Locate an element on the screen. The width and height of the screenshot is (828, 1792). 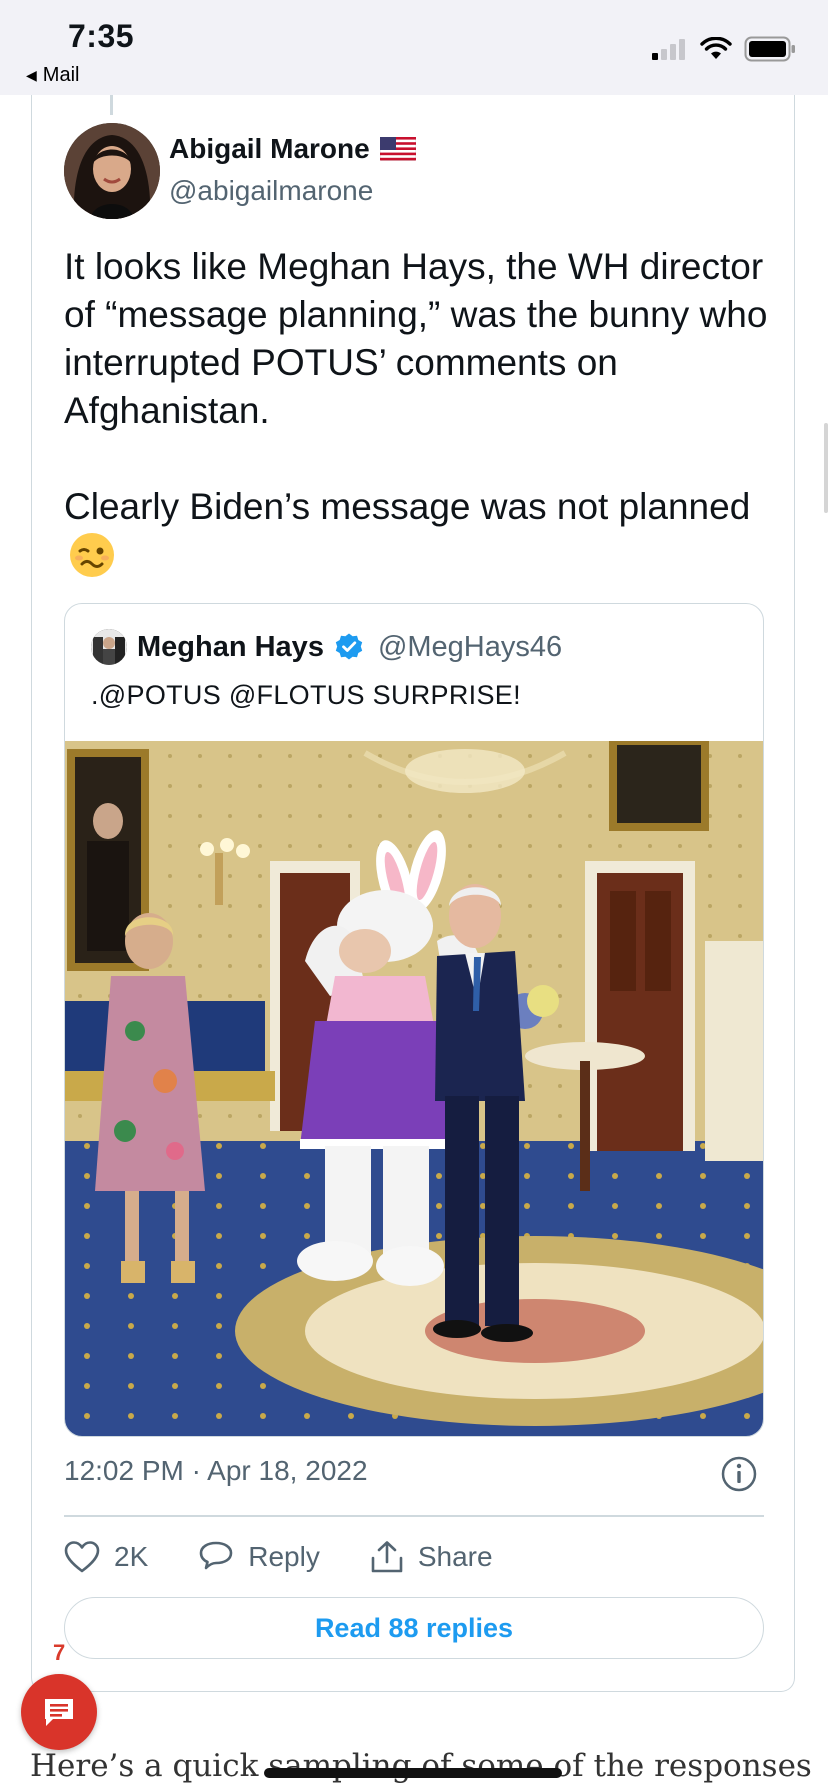
back-app-label: Mail is located at coordinates (61, 75).